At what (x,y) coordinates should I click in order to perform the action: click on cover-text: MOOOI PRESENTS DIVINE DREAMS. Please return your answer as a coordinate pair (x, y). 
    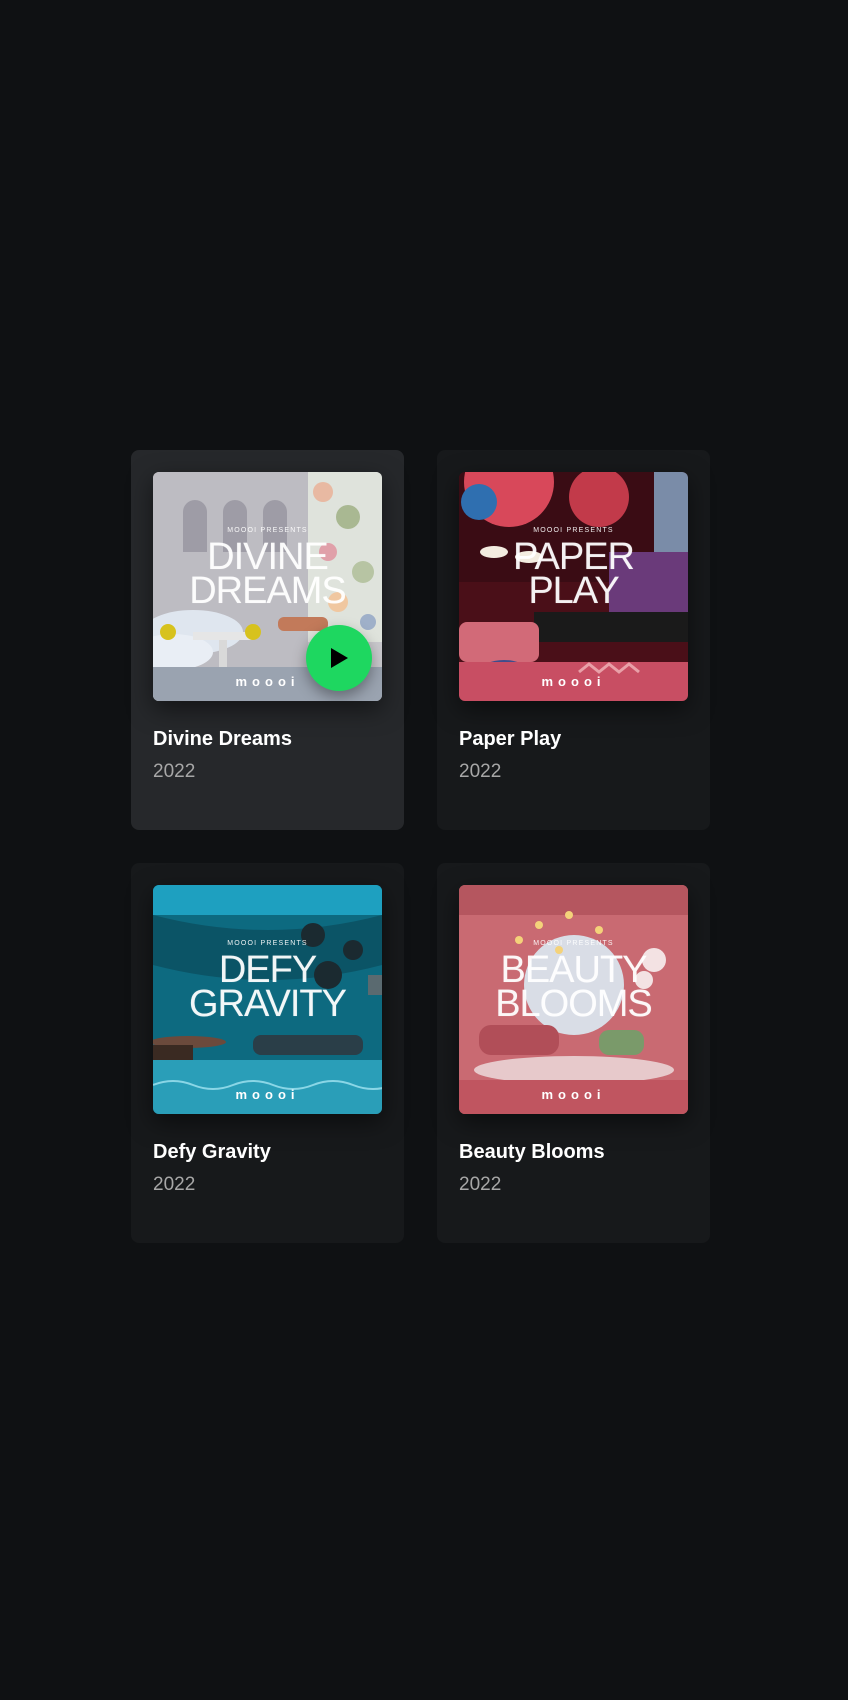
    Looking at the image, I should click on (267, 569).